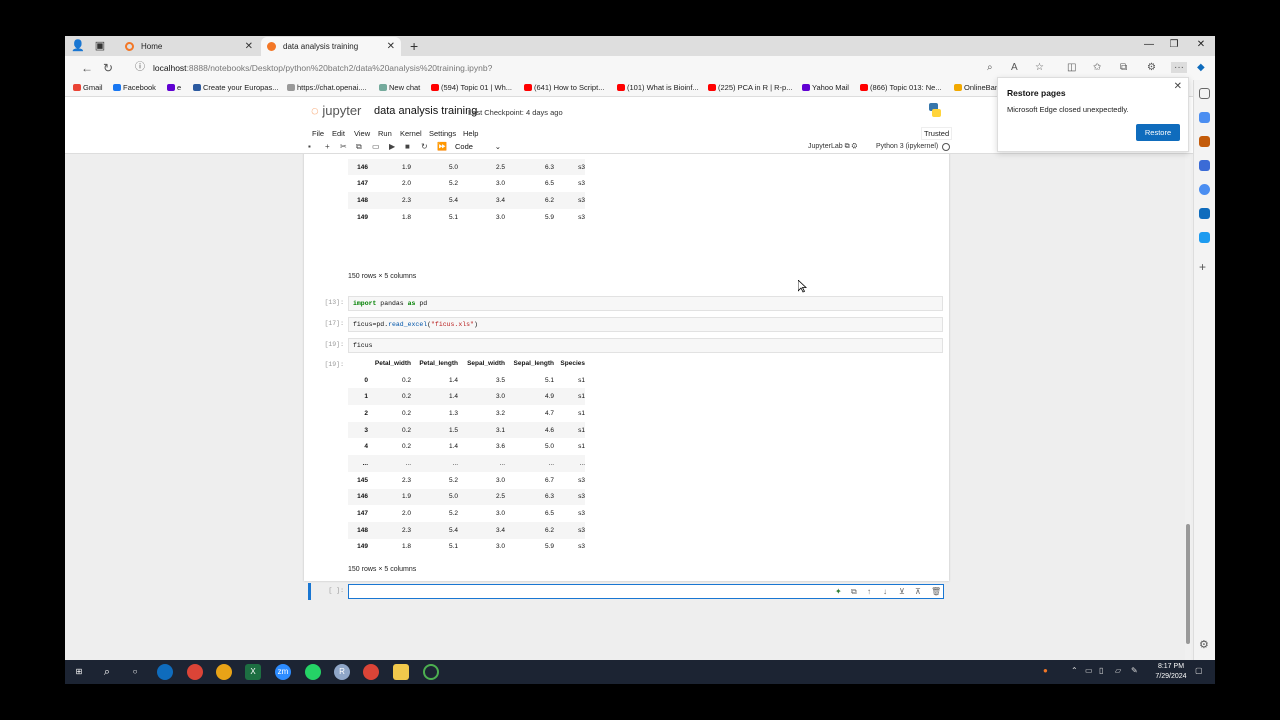 The width and height of the screenshot is (1280, 720). I want to click on insert-above-icon: ⊻, so click(902, 591).